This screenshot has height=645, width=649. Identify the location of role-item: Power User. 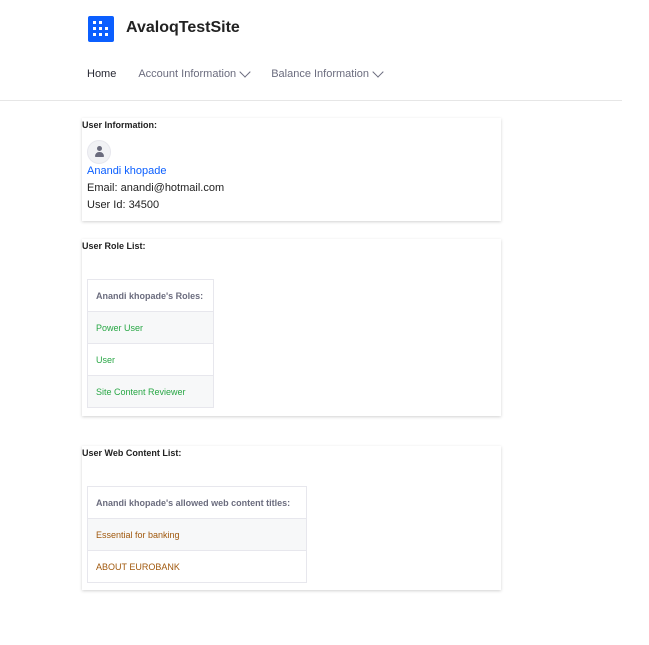
(150, 327).